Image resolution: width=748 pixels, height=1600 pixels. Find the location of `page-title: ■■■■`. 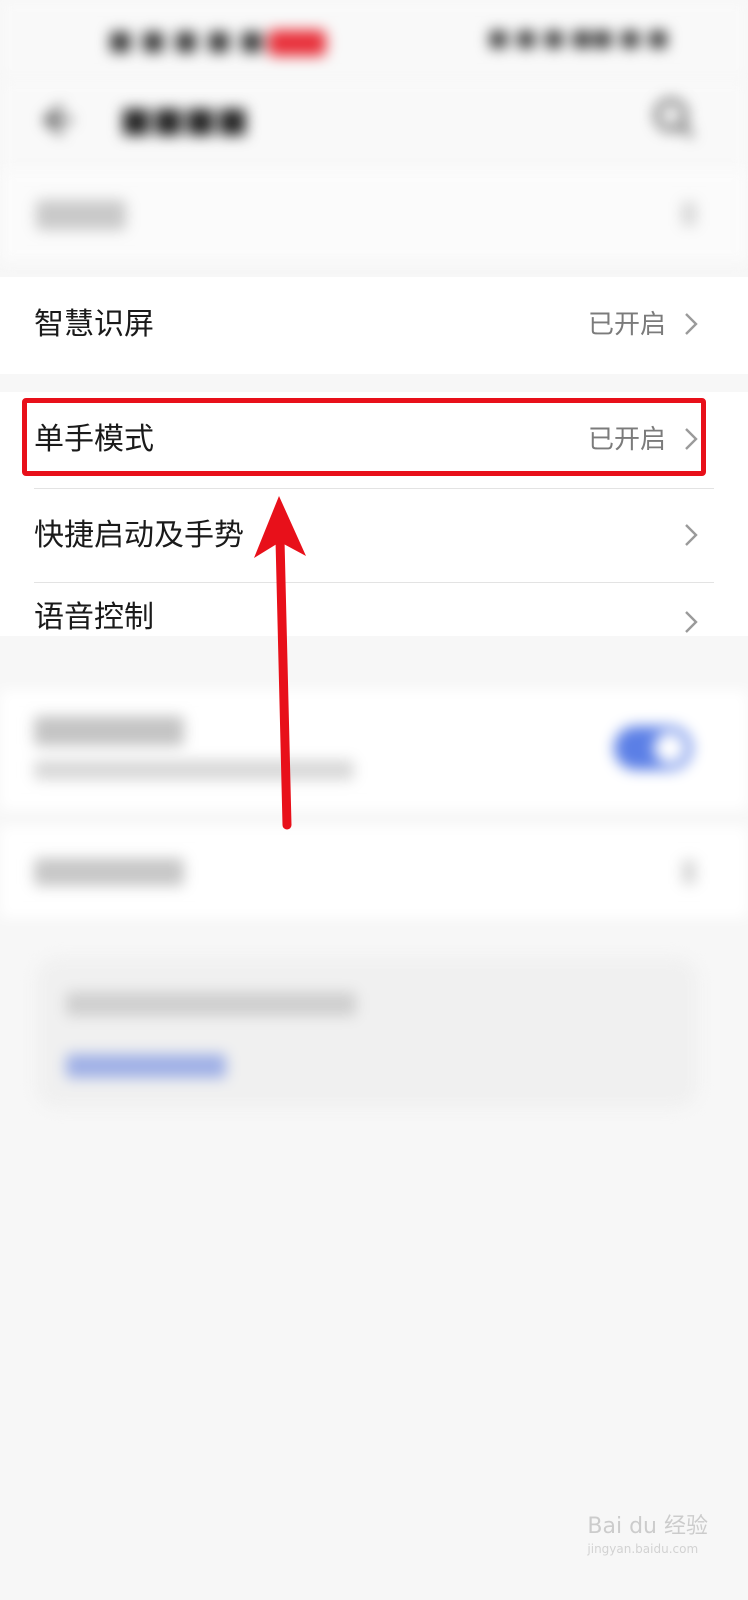

page-title: ■■■■ is located at coordinates (184, 120).